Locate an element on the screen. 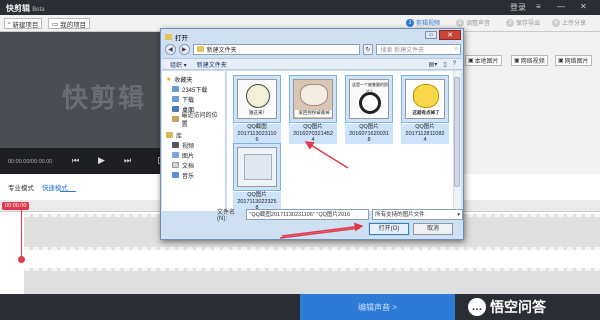  dialog-toolbar: 组织 ▾ 新建文件夹 ▤▾ ▯ ? is located at coordinates (312, 64).